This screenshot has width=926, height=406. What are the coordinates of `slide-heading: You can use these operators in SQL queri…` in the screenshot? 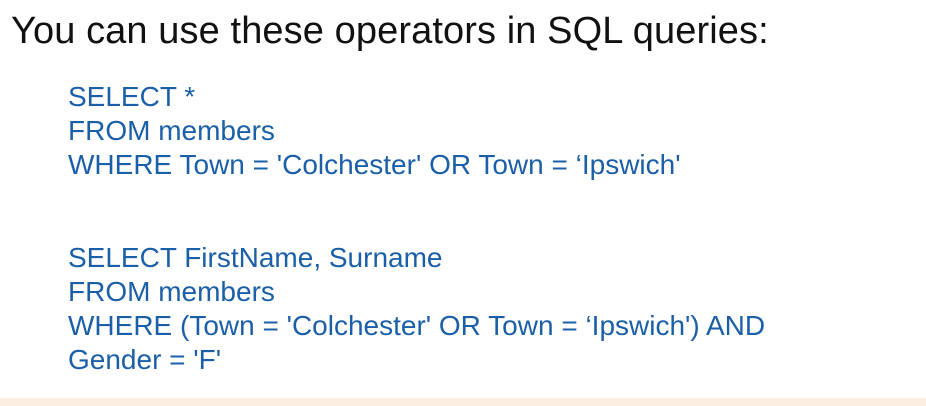 It's located at (390, 31).